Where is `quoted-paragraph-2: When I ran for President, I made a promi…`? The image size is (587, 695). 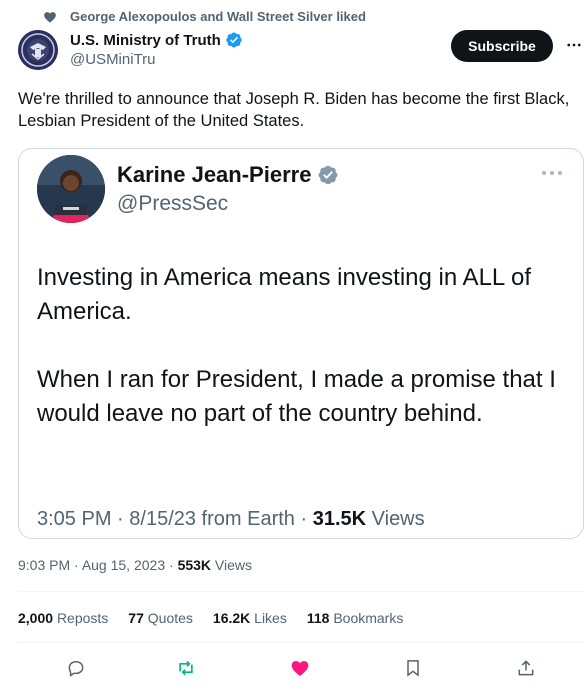 quoted-paragraph-2: When I ran for President, I made a promi… is located at coordinates (296, 396).